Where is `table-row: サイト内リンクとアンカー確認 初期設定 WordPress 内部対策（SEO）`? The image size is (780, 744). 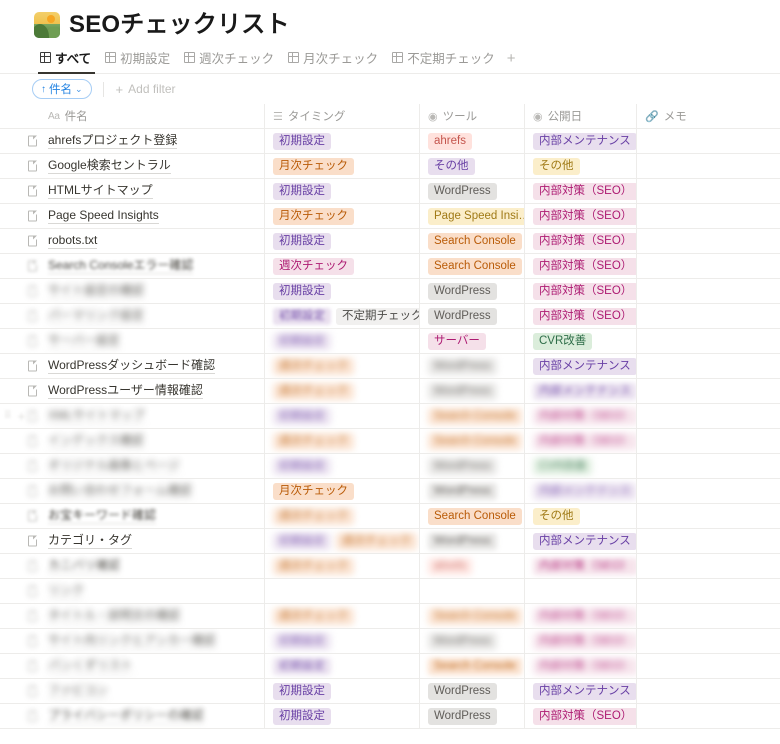
table-row: サイト内リンクとアンカー確認 初期設定 WordPress 内部対策（SEO） is located at coordinates (390, 641).